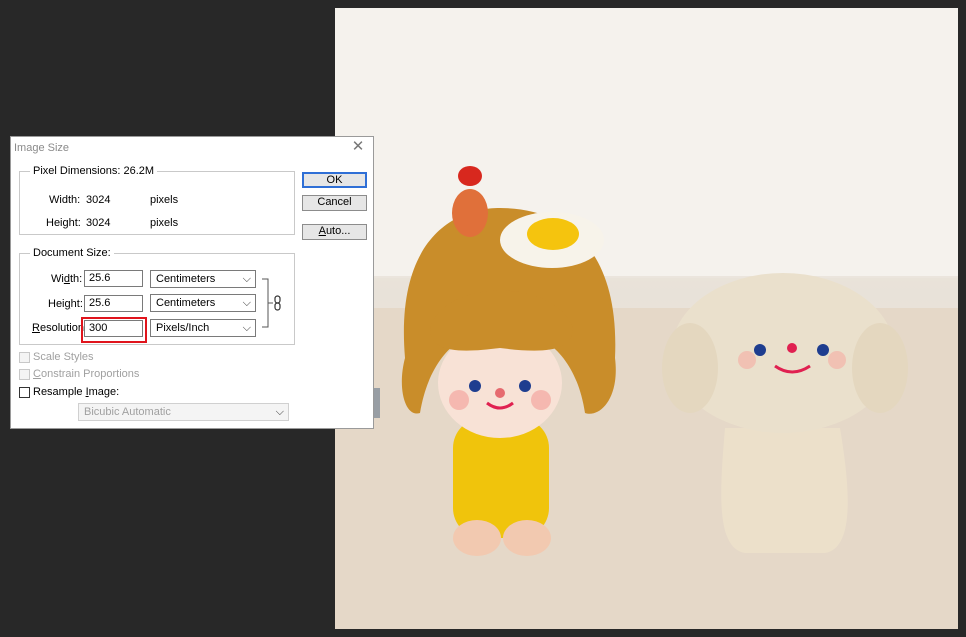 The width and height of the screenshot is (966, 637). What do you see at coordinates (164, 223) in the screenshot?
I see `pixel-height-unit: pixels` at bounding box center [164, 223].